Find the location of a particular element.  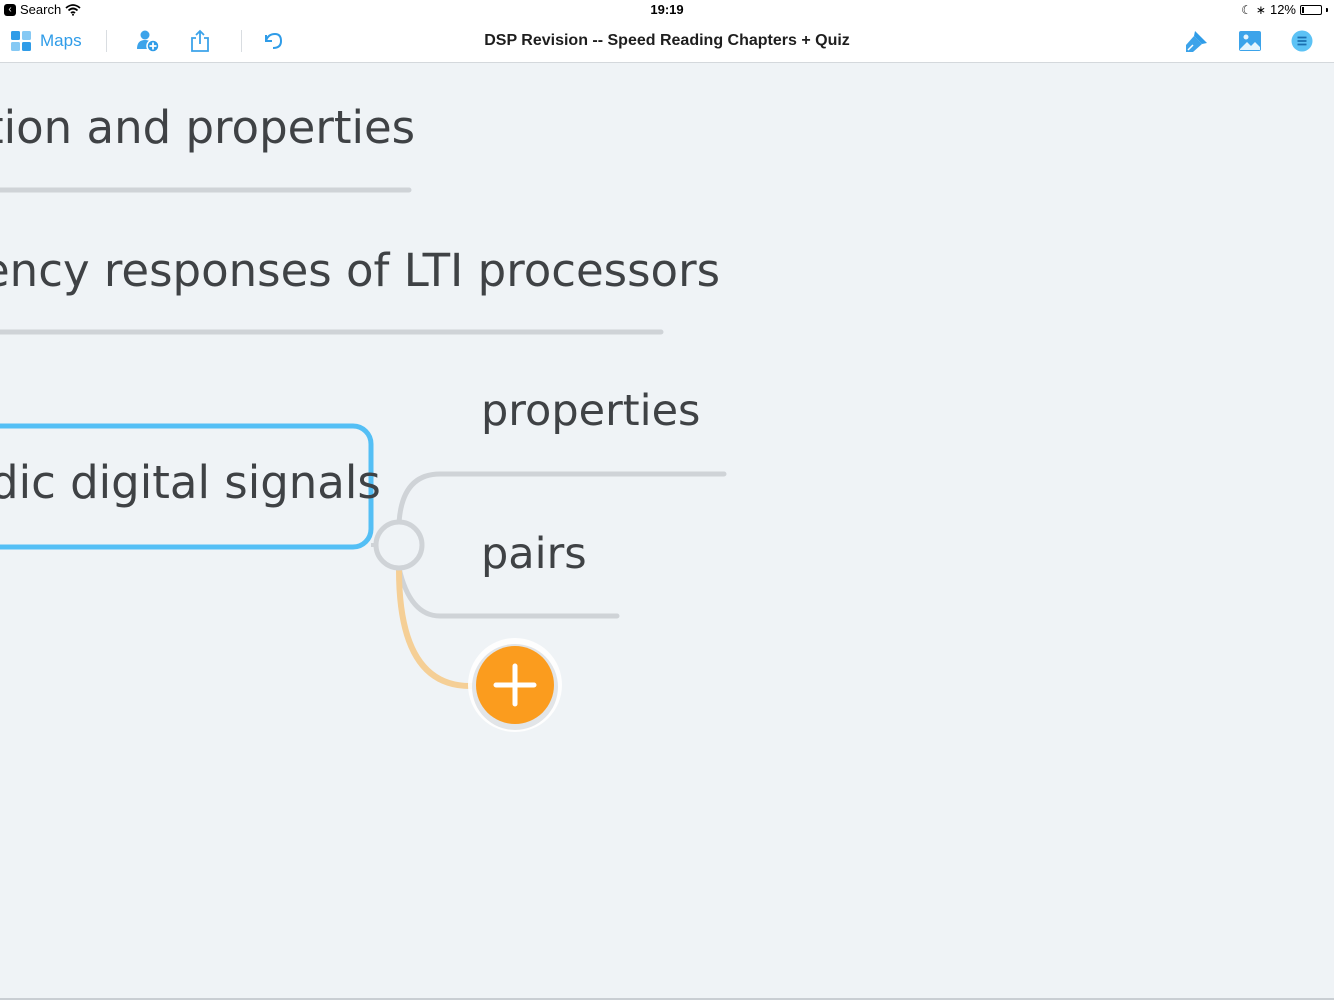

selected-branch-topic: dic digital signals is located at coordinates (190, 482).